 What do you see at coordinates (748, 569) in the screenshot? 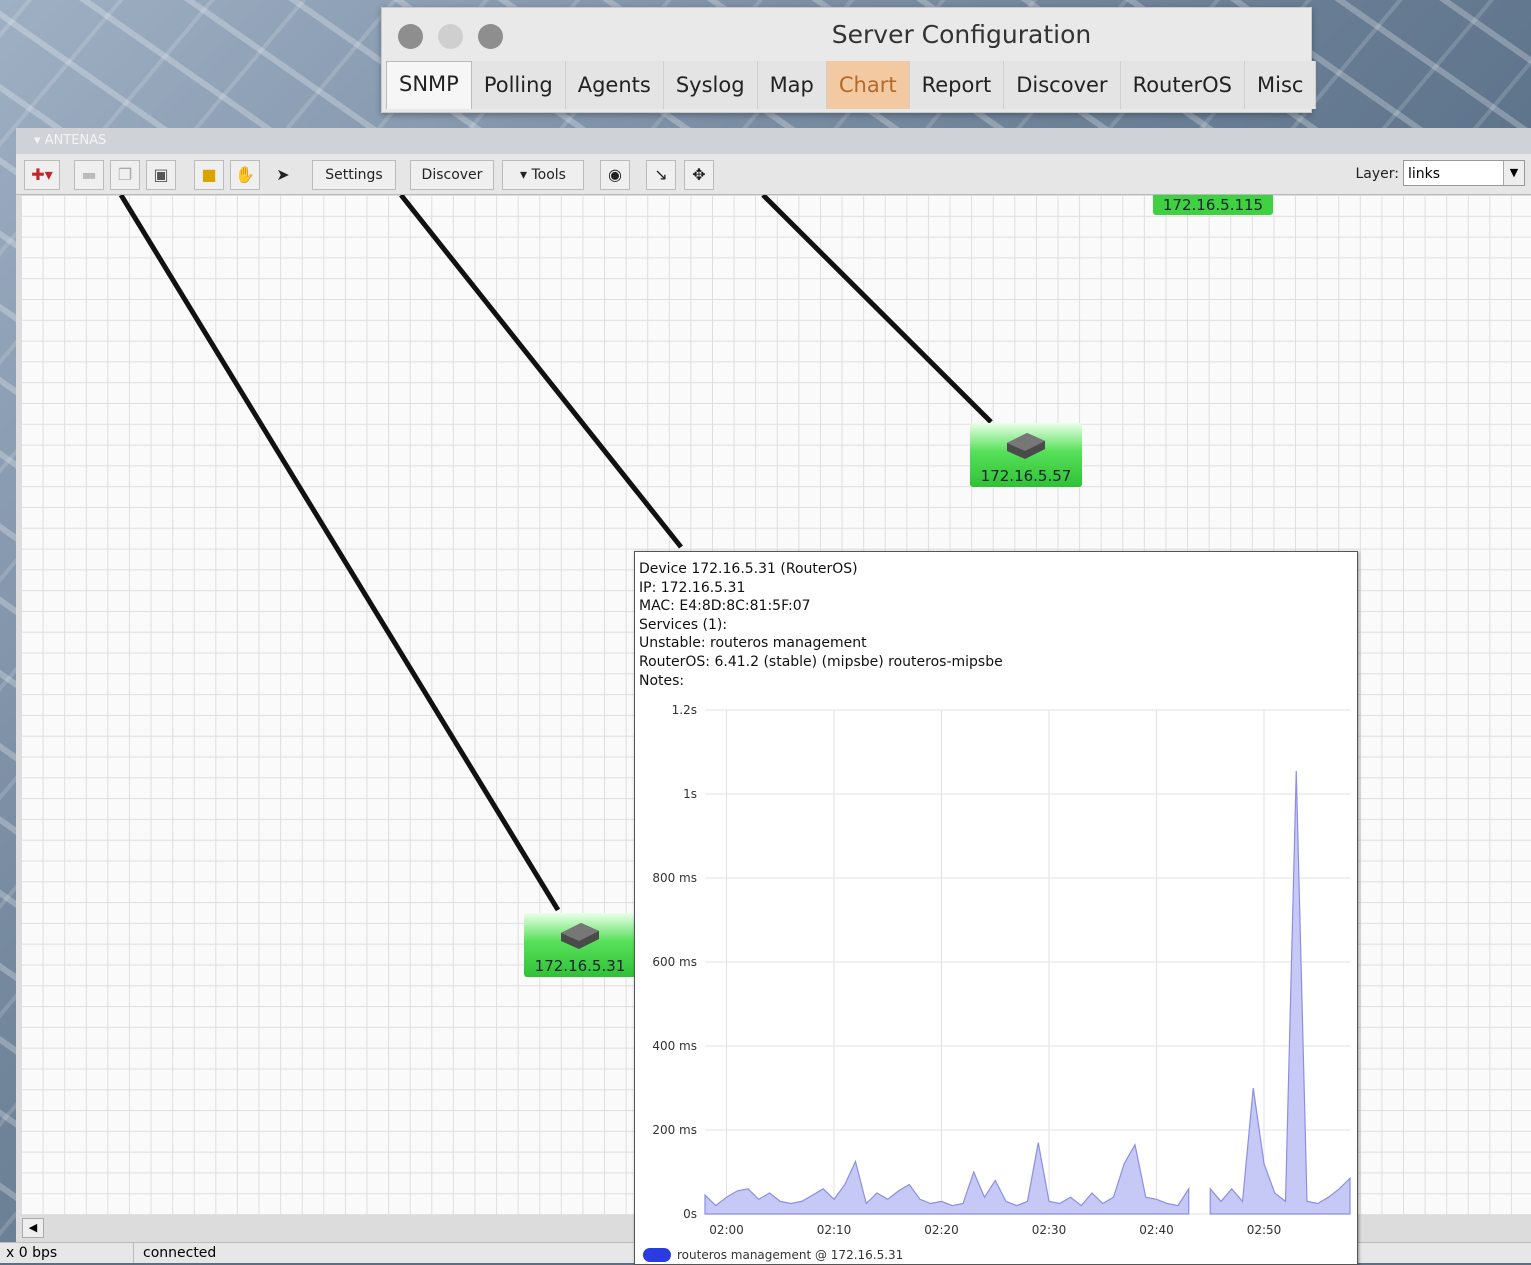
I see `device-name: Device 172.16.5.31 (RouterOS)` at bounding box center [748, 569].